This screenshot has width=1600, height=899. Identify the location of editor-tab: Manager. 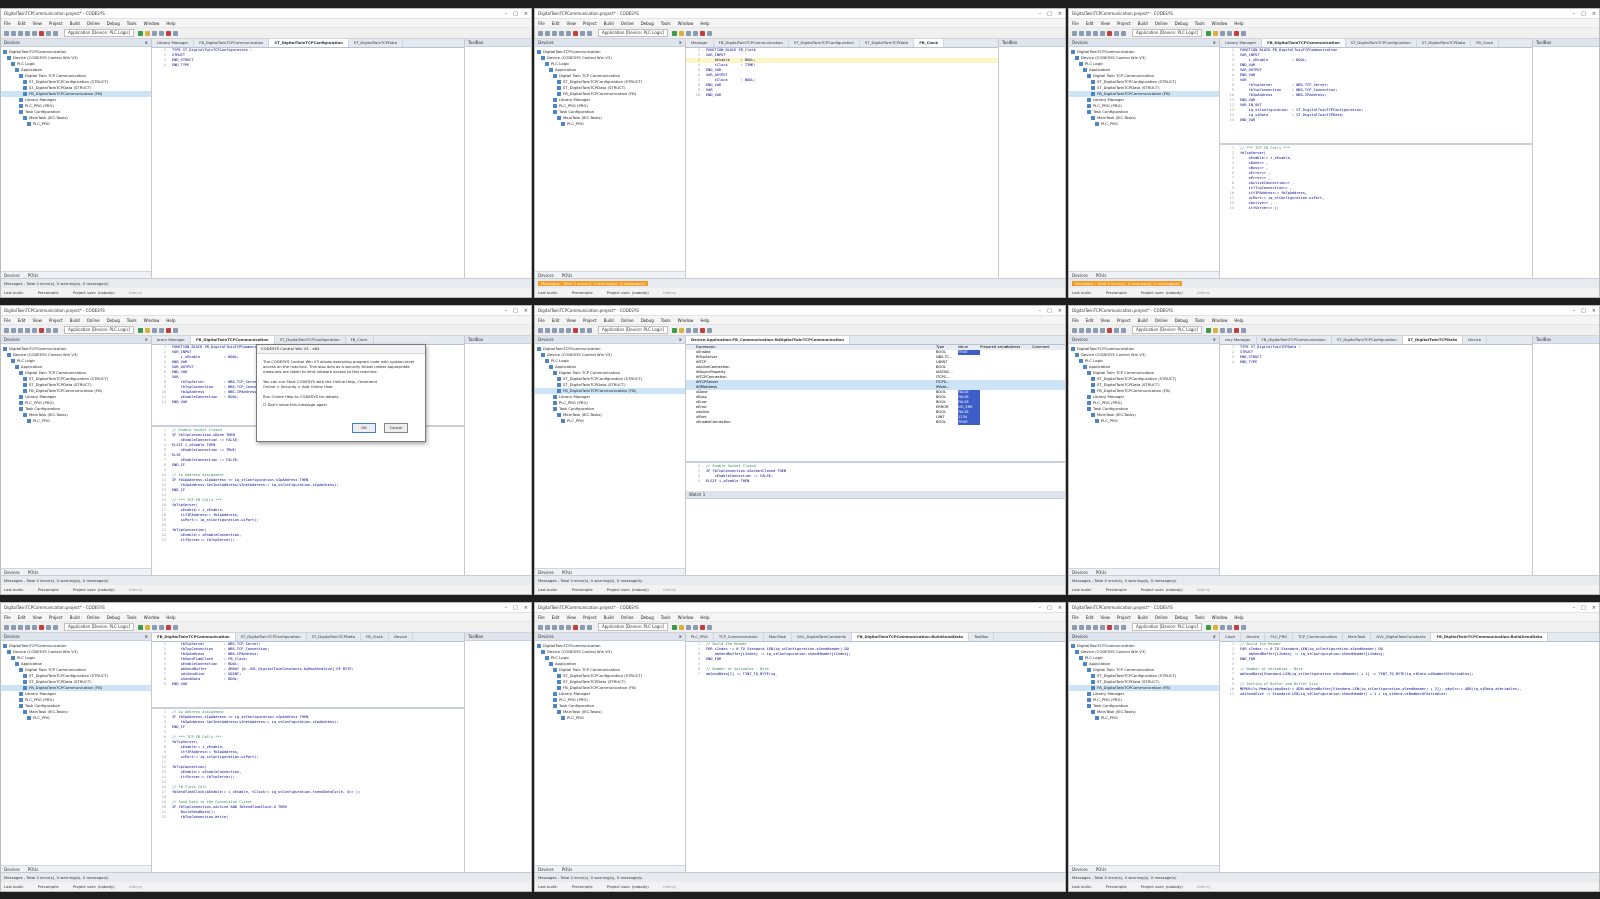
(700, 43).